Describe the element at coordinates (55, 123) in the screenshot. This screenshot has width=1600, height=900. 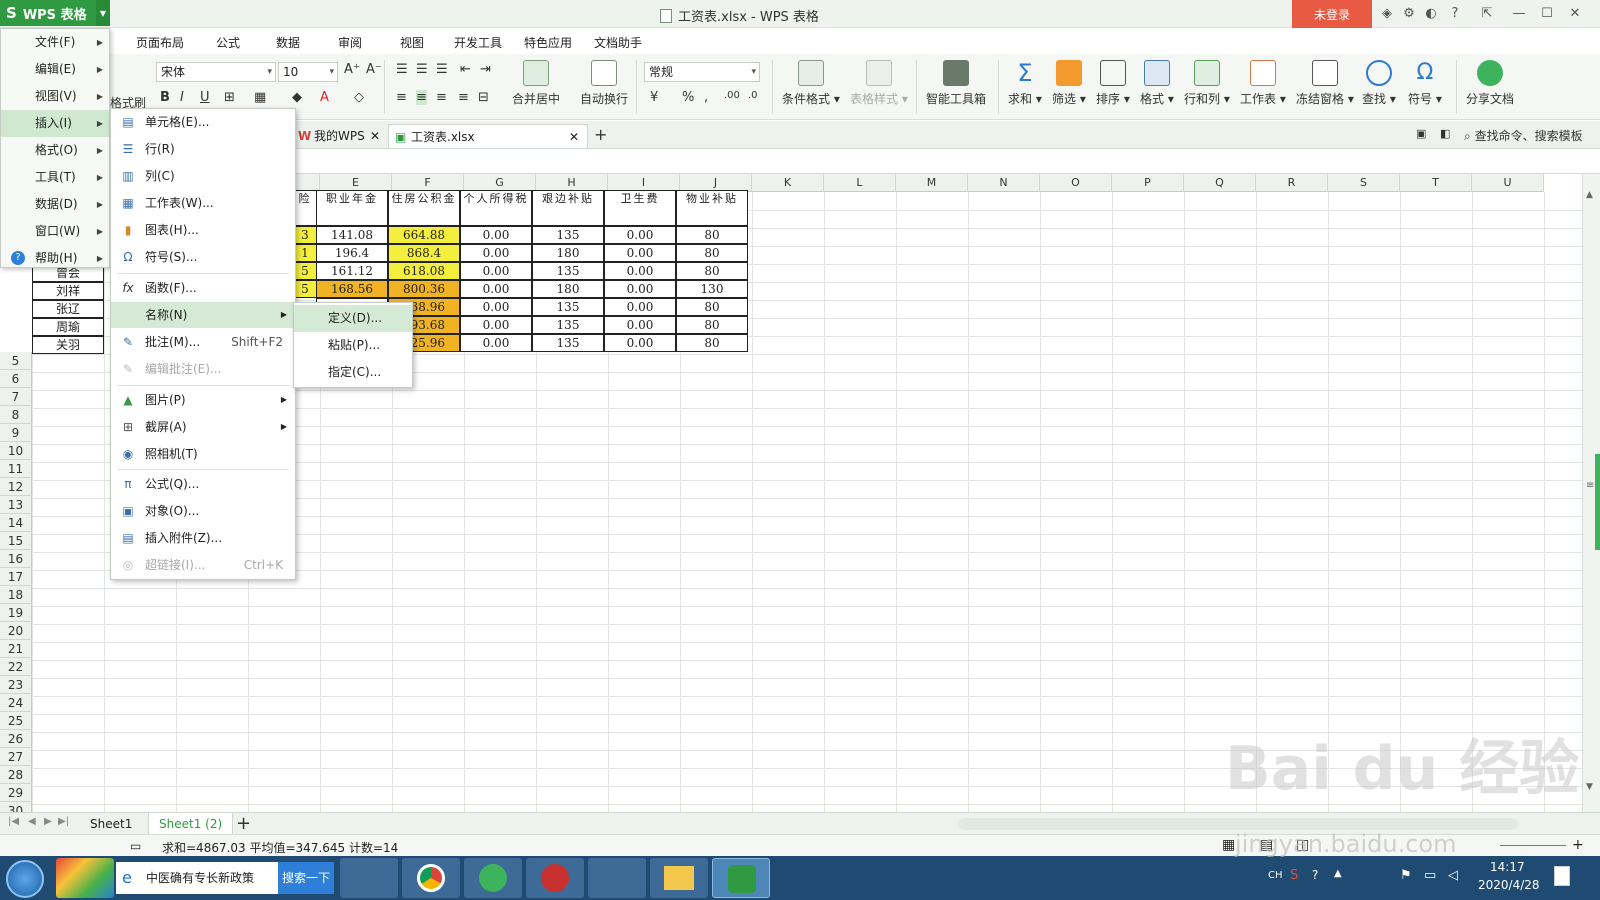
I see `menu-insert: 插入(I) ▶` at that location.